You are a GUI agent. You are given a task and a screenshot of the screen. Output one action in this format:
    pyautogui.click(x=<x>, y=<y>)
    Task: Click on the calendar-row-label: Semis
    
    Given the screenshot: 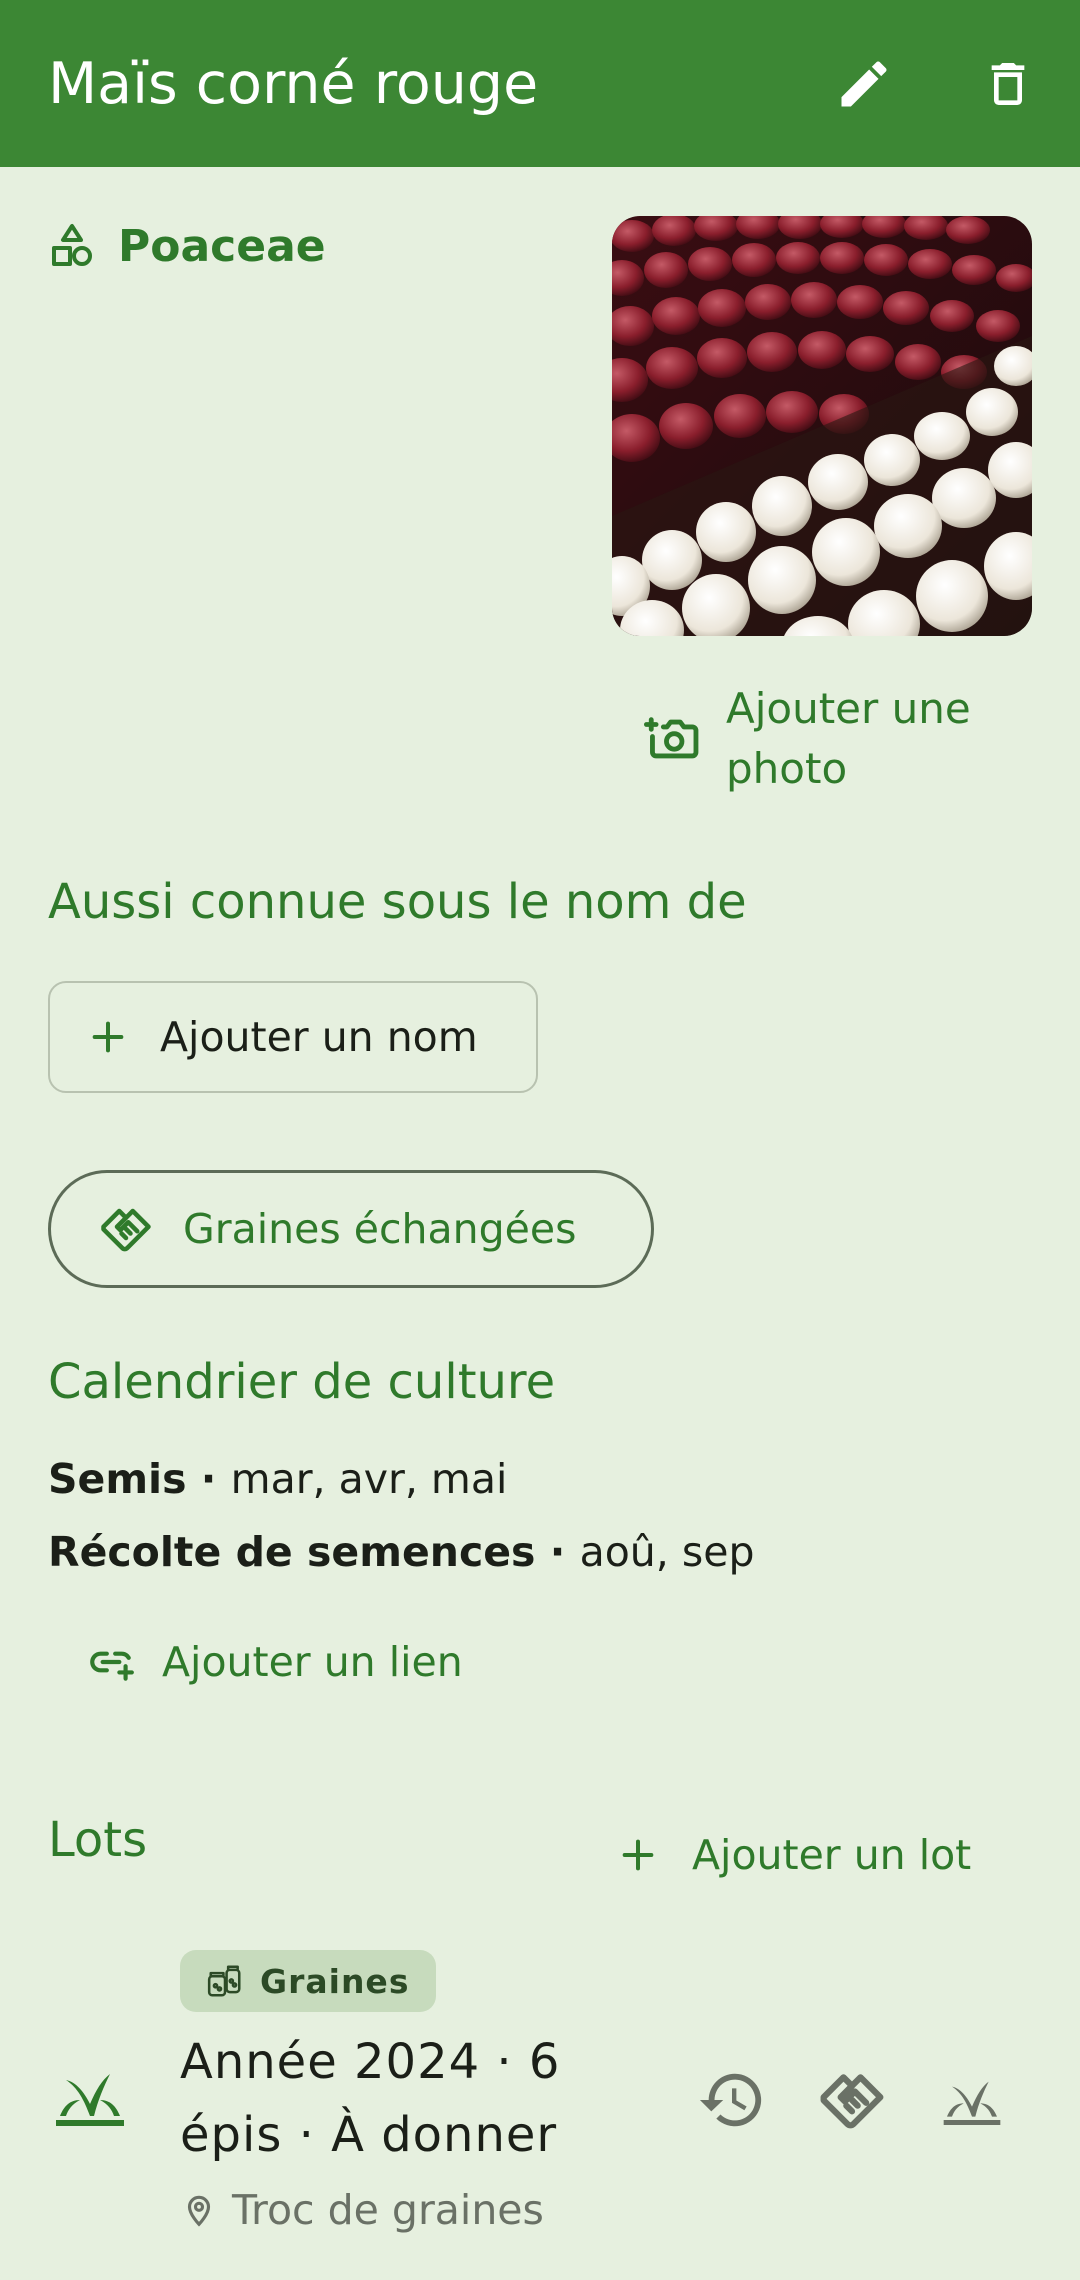 What is the action you would take?
    pyautogui.click(x=117, y=1479)
    